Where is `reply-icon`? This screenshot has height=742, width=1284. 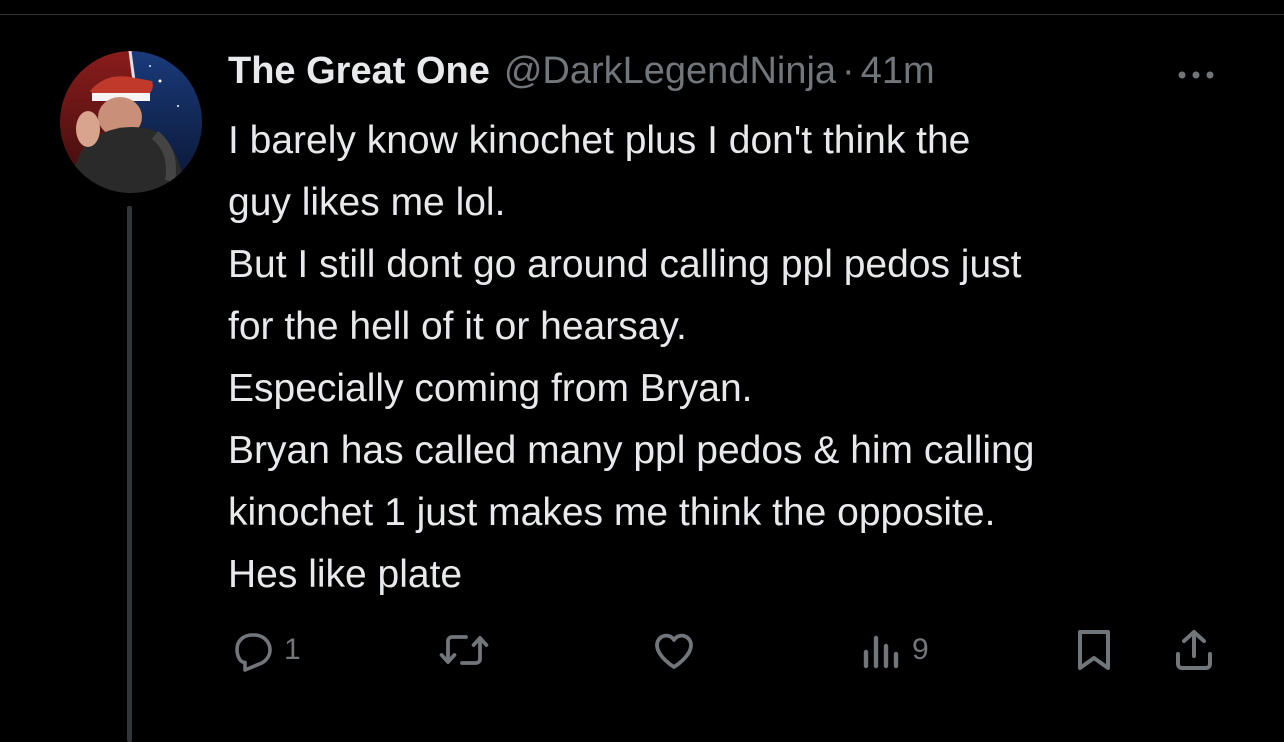 reply-icon is located at coordinates (253, 652).